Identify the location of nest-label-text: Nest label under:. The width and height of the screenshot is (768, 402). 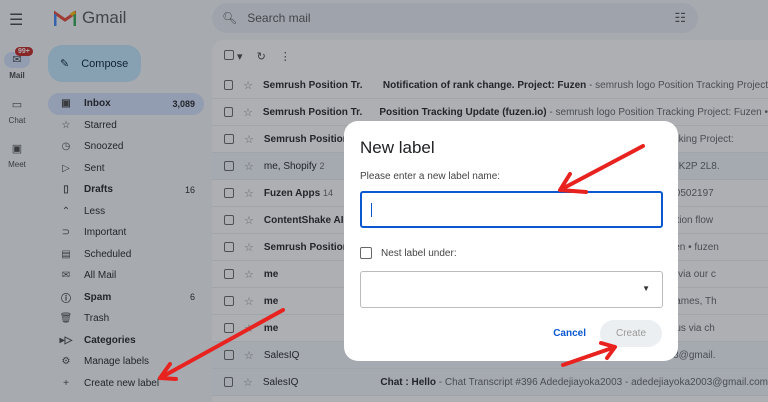
(419, 253).